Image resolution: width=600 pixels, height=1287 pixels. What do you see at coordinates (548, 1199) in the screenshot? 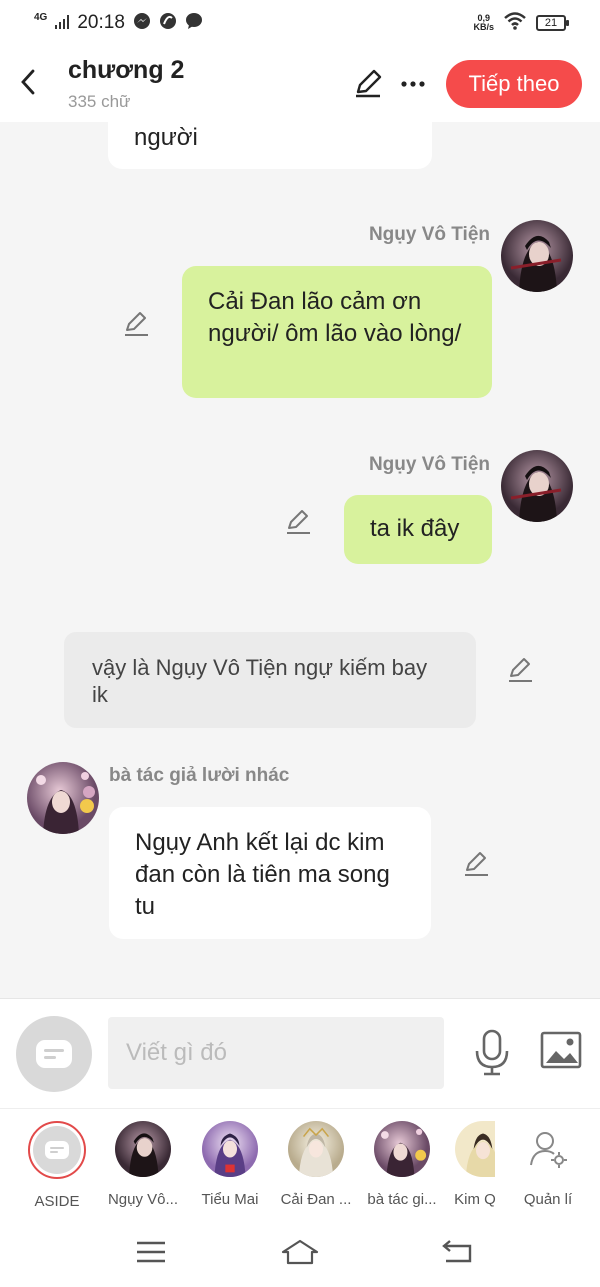
I see `character-label: Quản lí` at bounding box center [548, 1199].